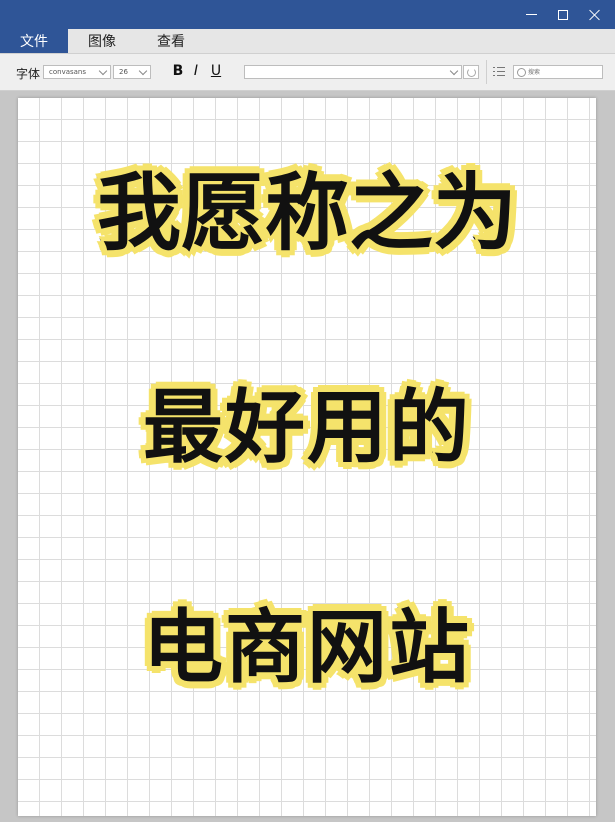 The image size is (615, 822). I want to click on minimize-button, so click(531, 14).